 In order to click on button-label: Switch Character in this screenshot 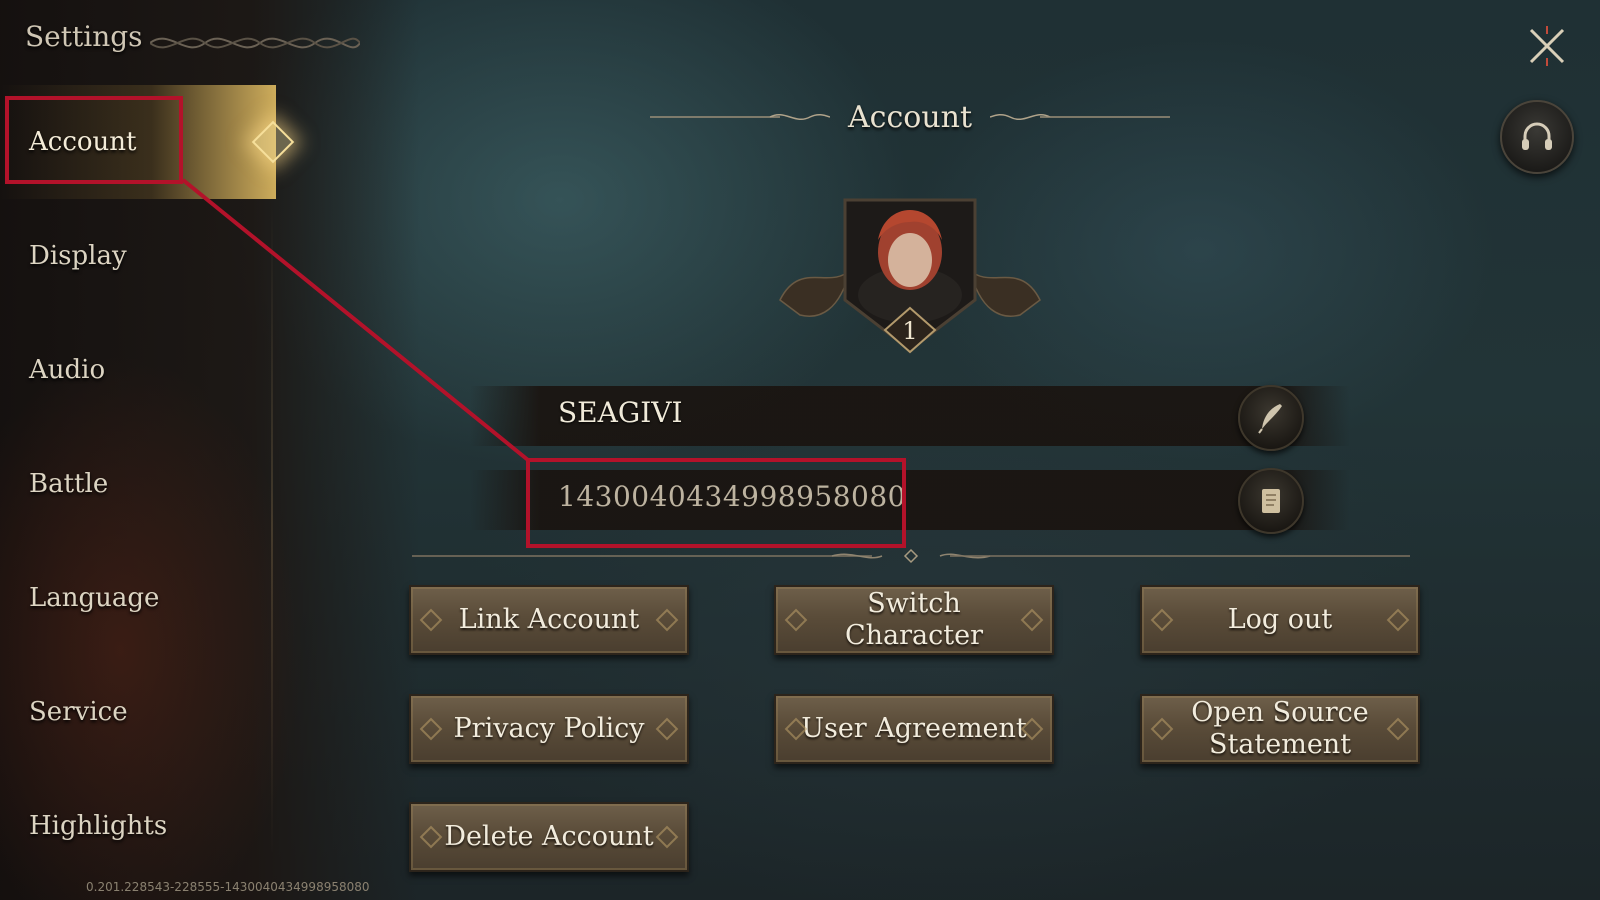, I will do `click(913, 619)`.